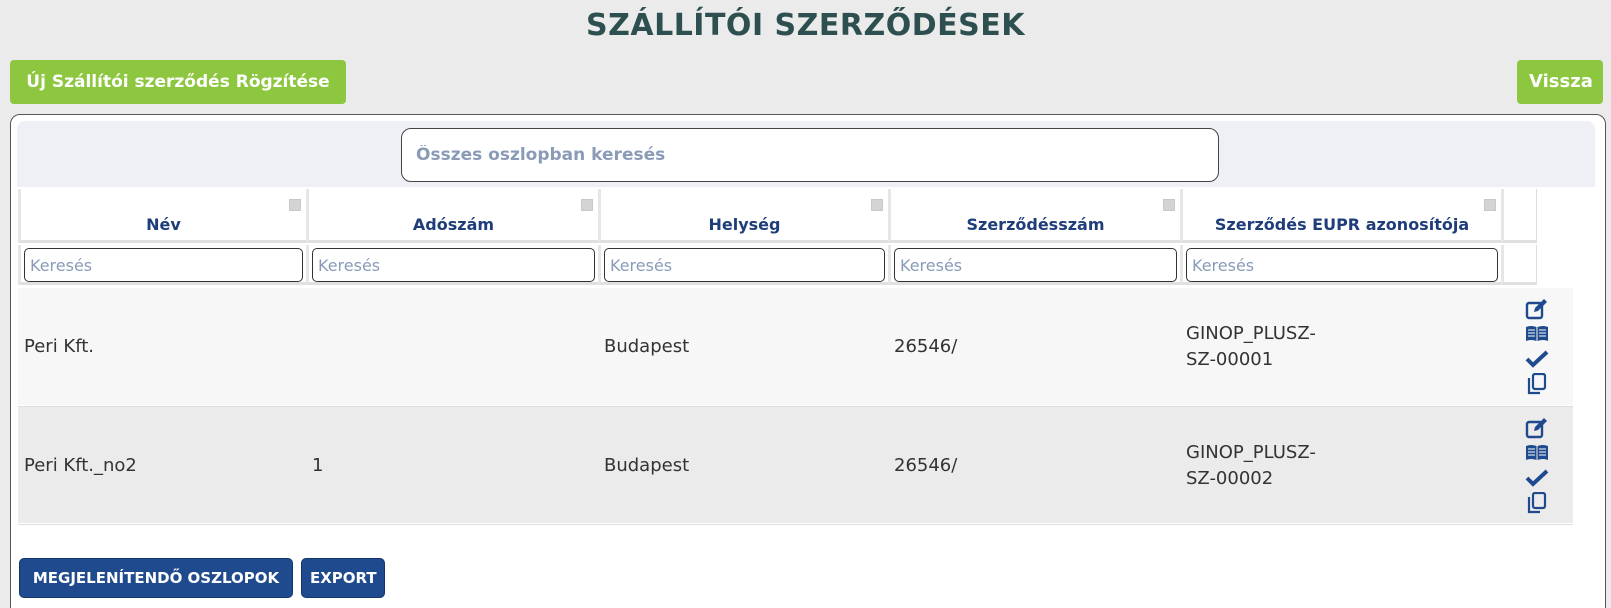 The width and height of the screenshot is (1611, 608). What do you see at coordinates (156, 578) in the screenshot?
I see `visible-columns-button: MEGJELENÍTENDŐ OSZLOPOK` at bounding box center [156, 578].